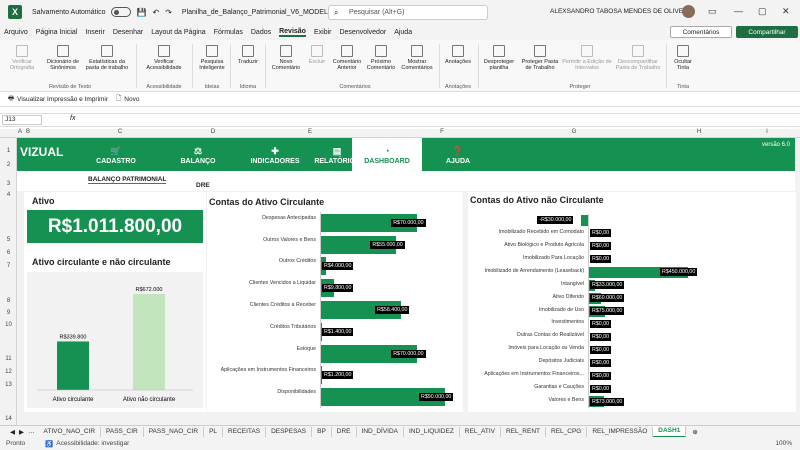 This screenshot has height=450, width=800. I want to click on row-header: 2, so click(8, 165).